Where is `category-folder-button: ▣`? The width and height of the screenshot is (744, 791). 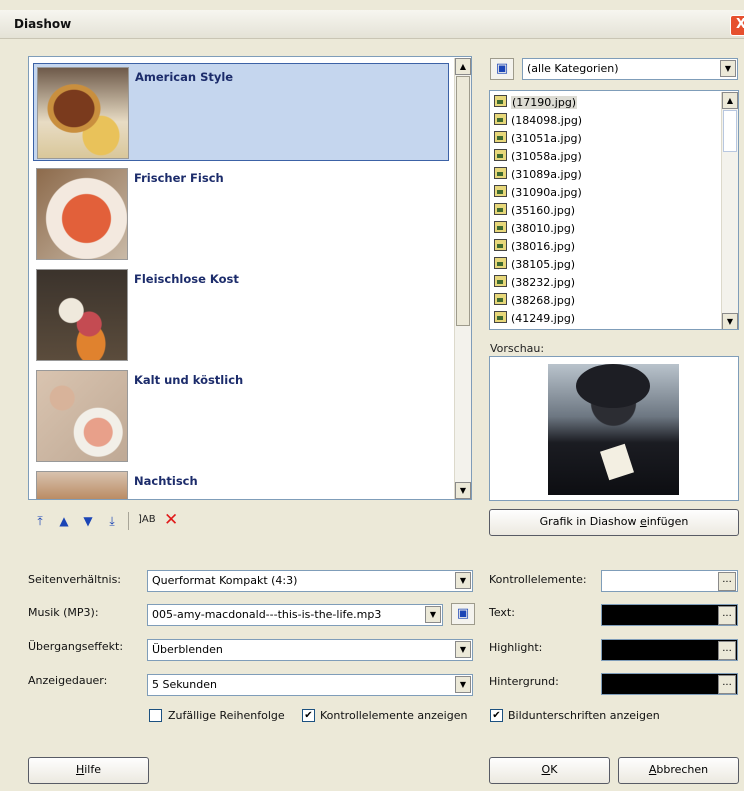 category-folder-button: ▣ is located at coordinates (502, 69).